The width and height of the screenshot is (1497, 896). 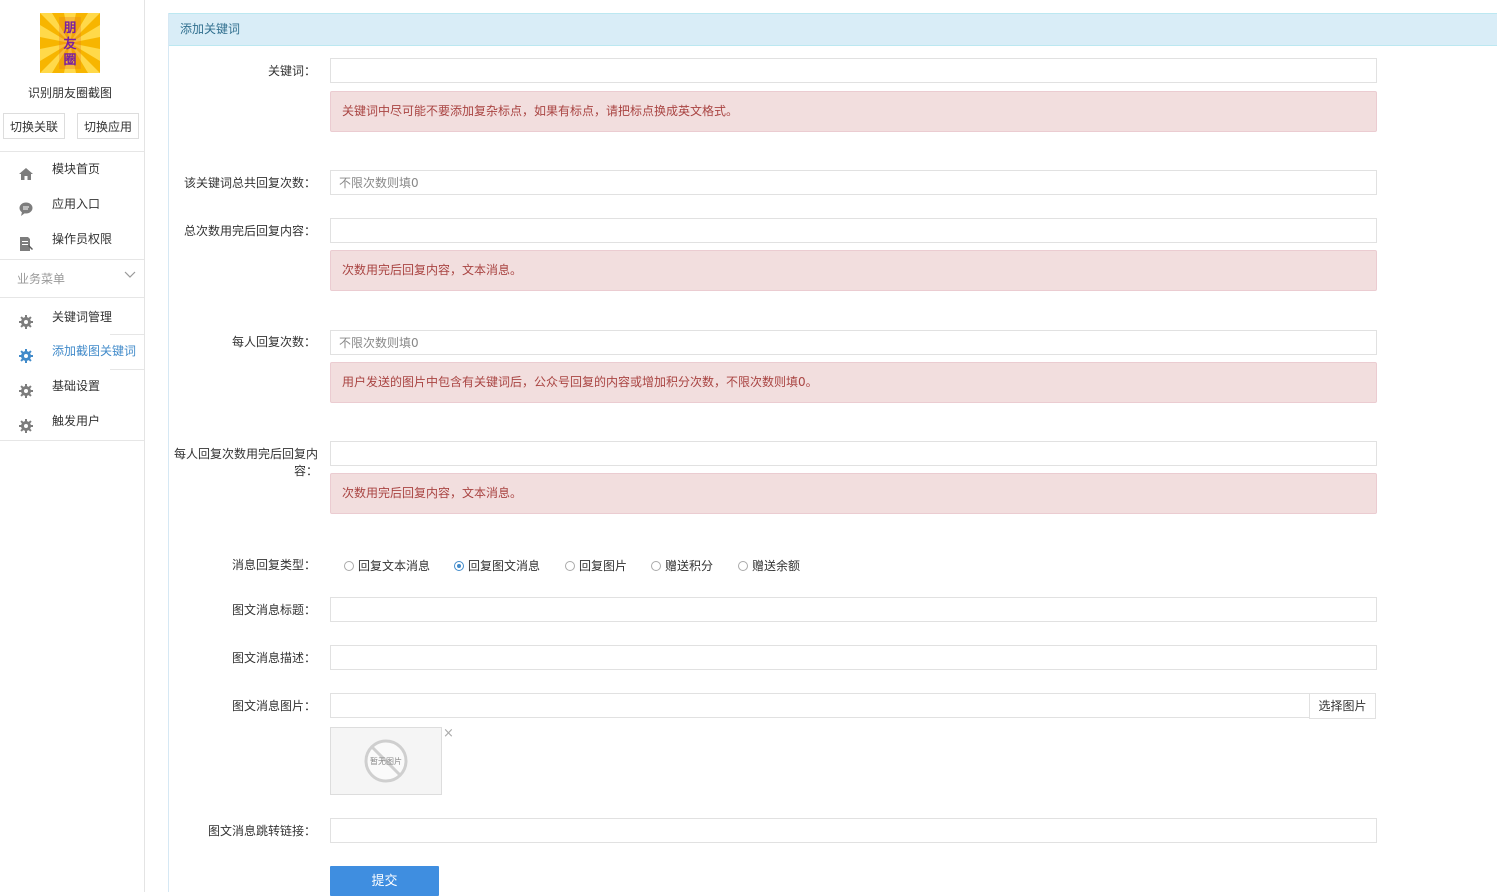 I want to click on radio-label: 赠送积分, so click(x=689, y=566).